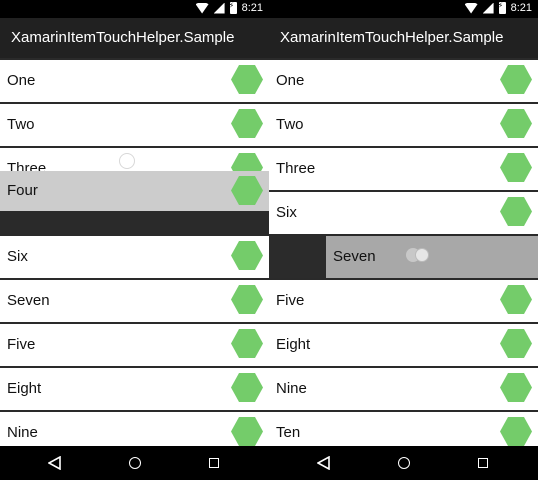 The width and height of the screenshot is (538, 480). I want to click on swiping-list-item: Seven, so click(432, 257).